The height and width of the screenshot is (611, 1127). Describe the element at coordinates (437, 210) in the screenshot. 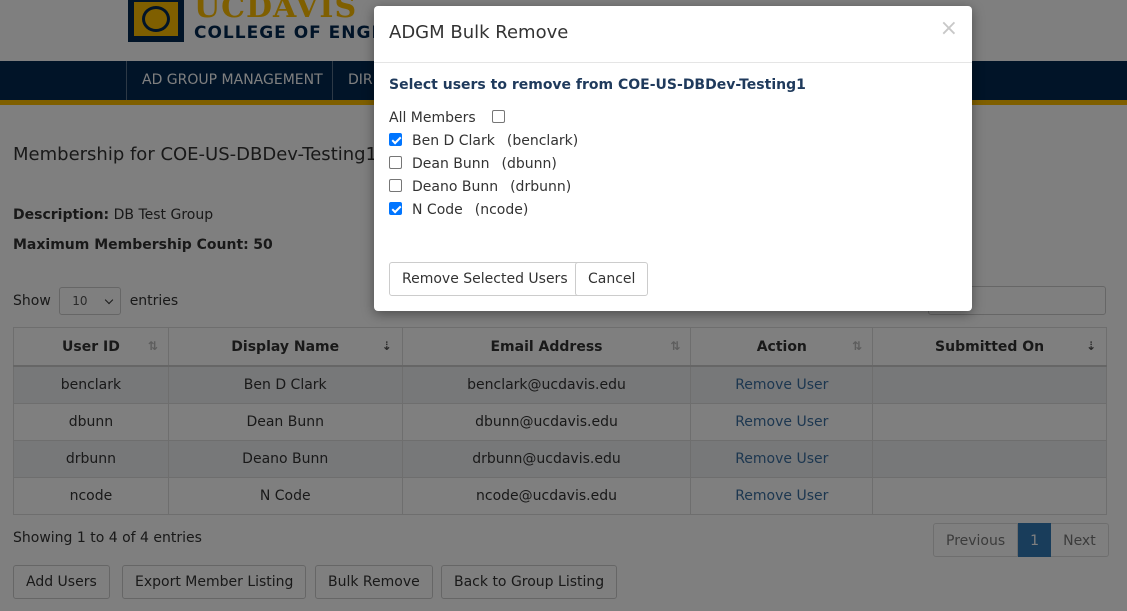

I see `user-name: N Code` at that location.